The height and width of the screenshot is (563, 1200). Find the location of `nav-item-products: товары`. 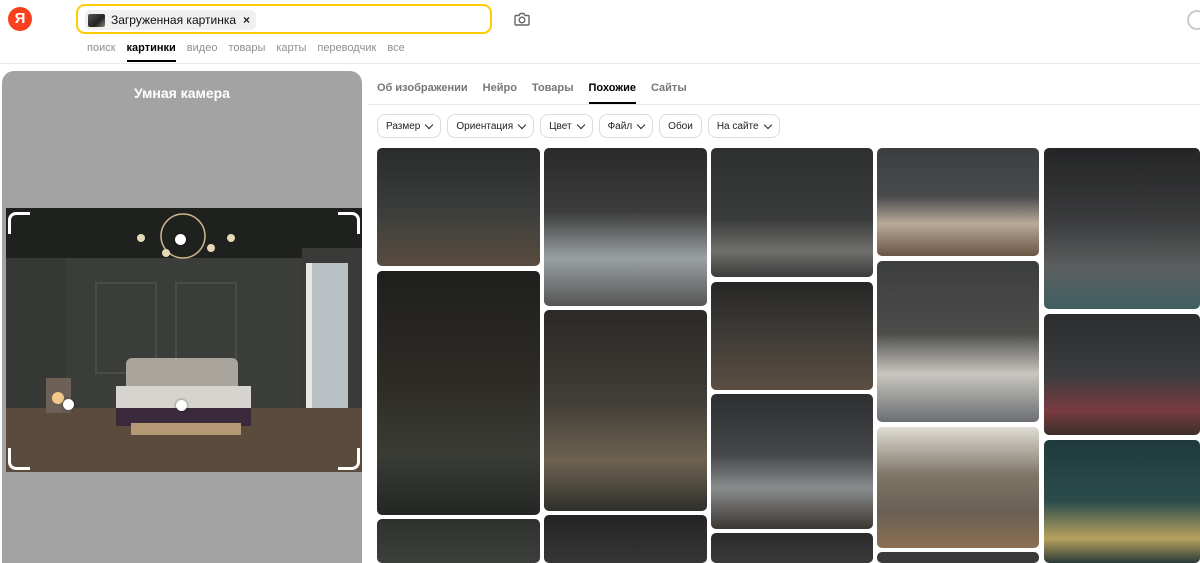

nav-item-products: товары is located at coordinates (246, 52).